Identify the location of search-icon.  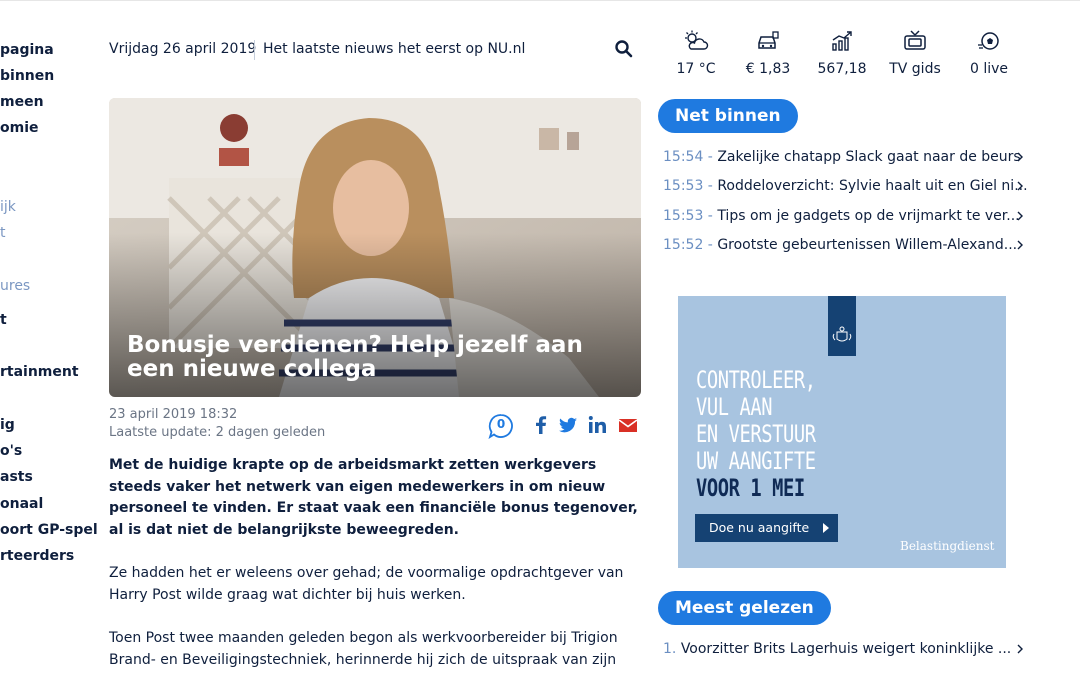
(624, 49).